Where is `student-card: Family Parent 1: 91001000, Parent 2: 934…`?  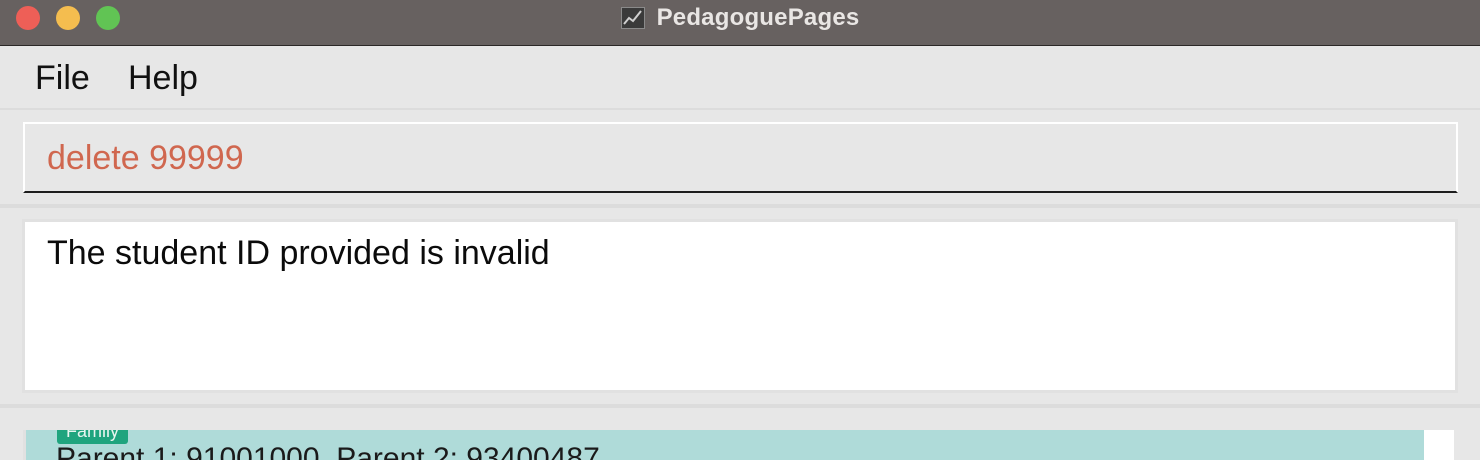
student-card: Family Parent 1: 91001000, Parent 2: 934… is located at coordinates (725, 445).